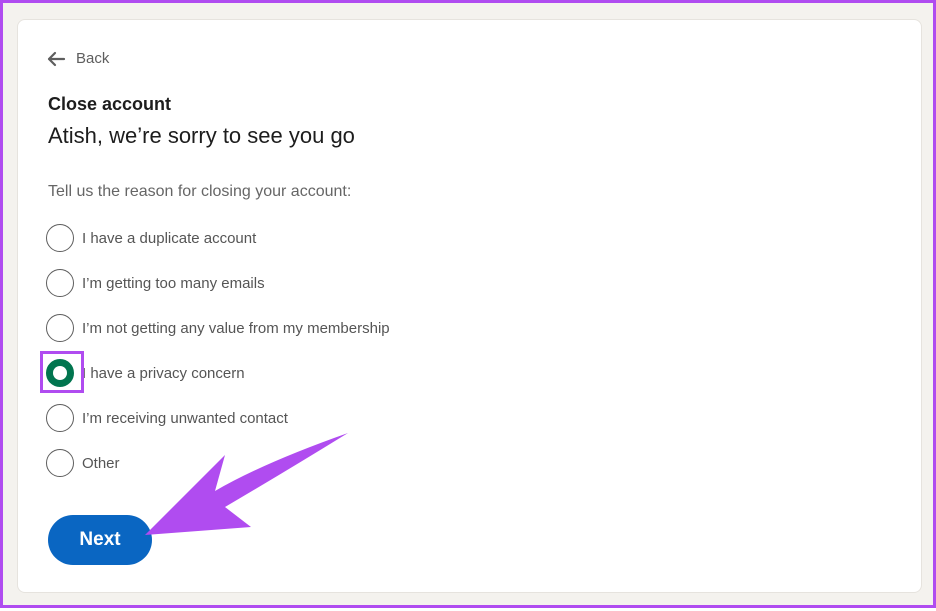 Image resolution: width=936 pixels, height=611 pixels. Describe the element at coordinates (56, 59) in the screenshot. I see `arrow-left-icon` at that location.